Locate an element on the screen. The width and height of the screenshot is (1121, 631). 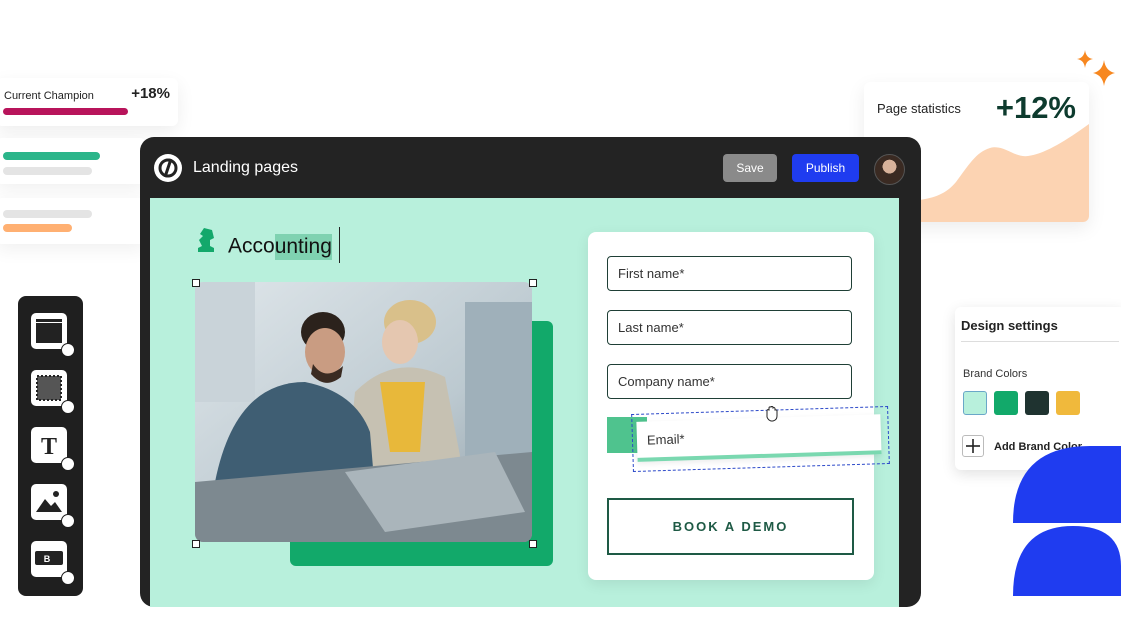
champion-value: +18% is located at coordinates (150, 93).